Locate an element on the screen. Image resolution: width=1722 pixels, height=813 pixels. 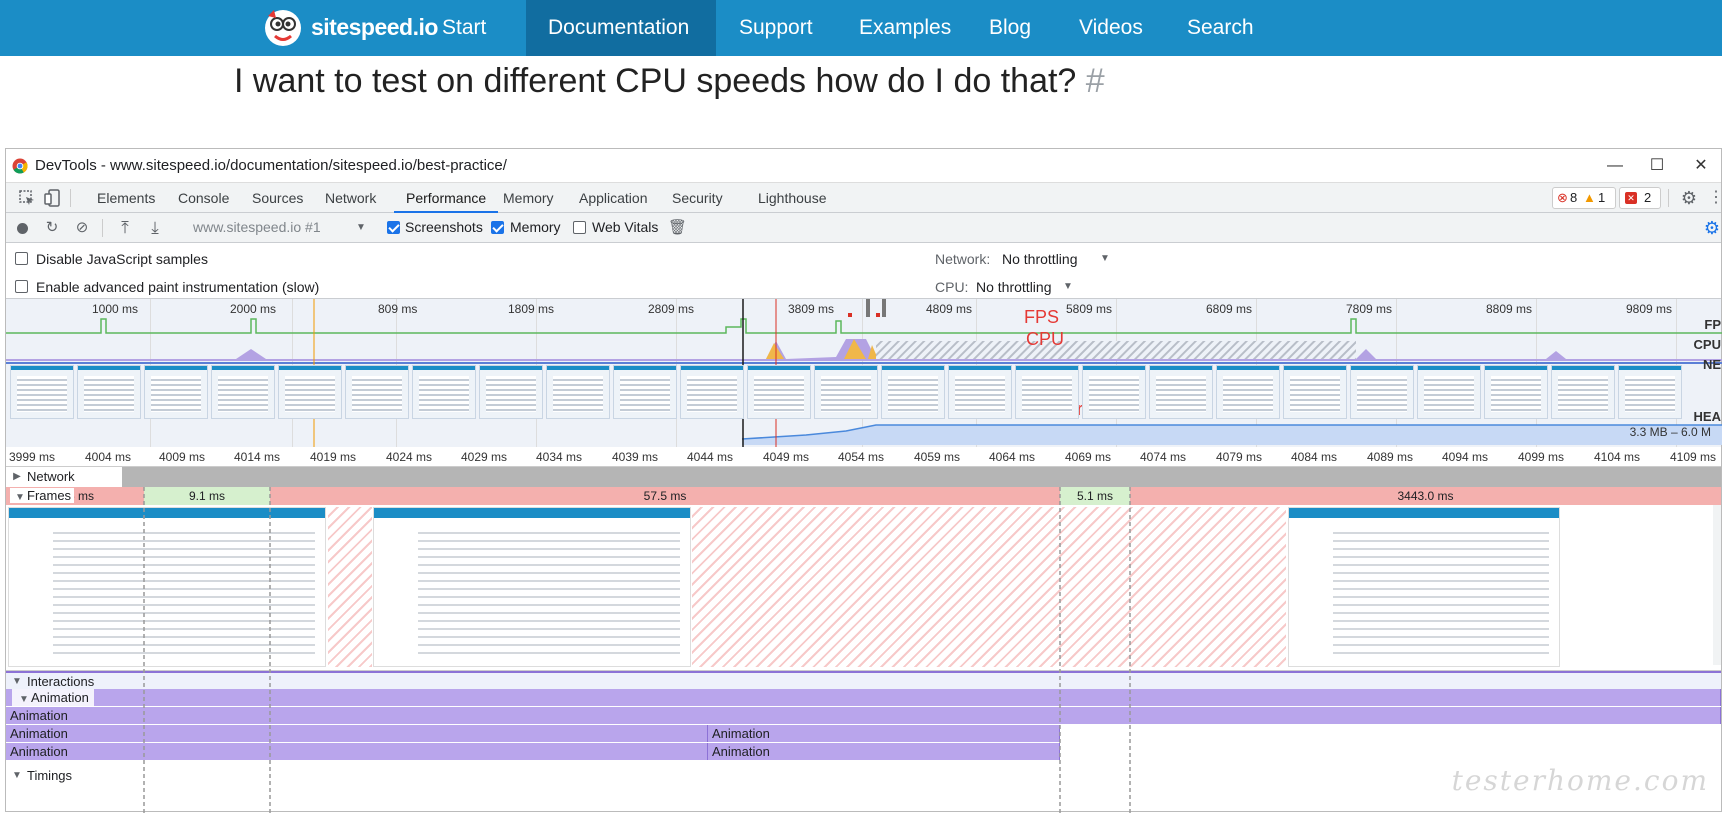
clear-icon: ⊘ is located at coordinates (82, 228).